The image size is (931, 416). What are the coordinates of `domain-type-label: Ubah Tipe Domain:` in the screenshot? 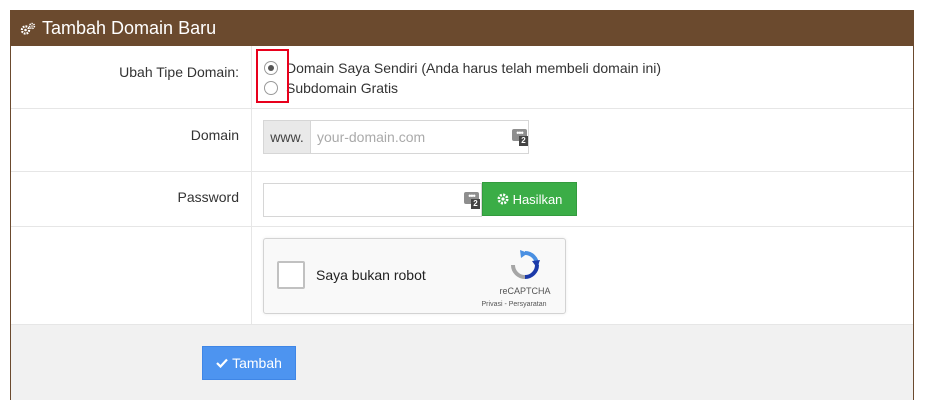 It's located at (179, 72).